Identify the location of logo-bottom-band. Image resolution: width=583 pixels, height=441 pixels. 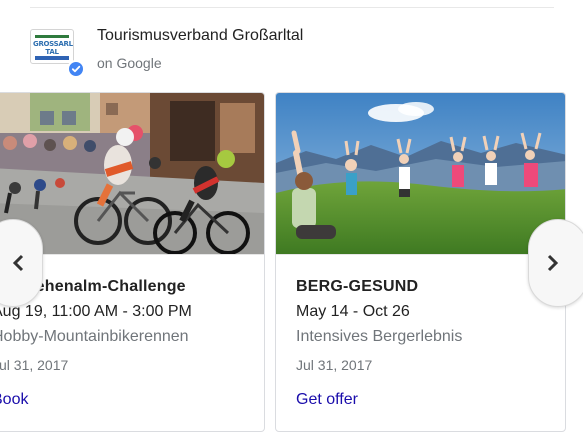
(52, 58).